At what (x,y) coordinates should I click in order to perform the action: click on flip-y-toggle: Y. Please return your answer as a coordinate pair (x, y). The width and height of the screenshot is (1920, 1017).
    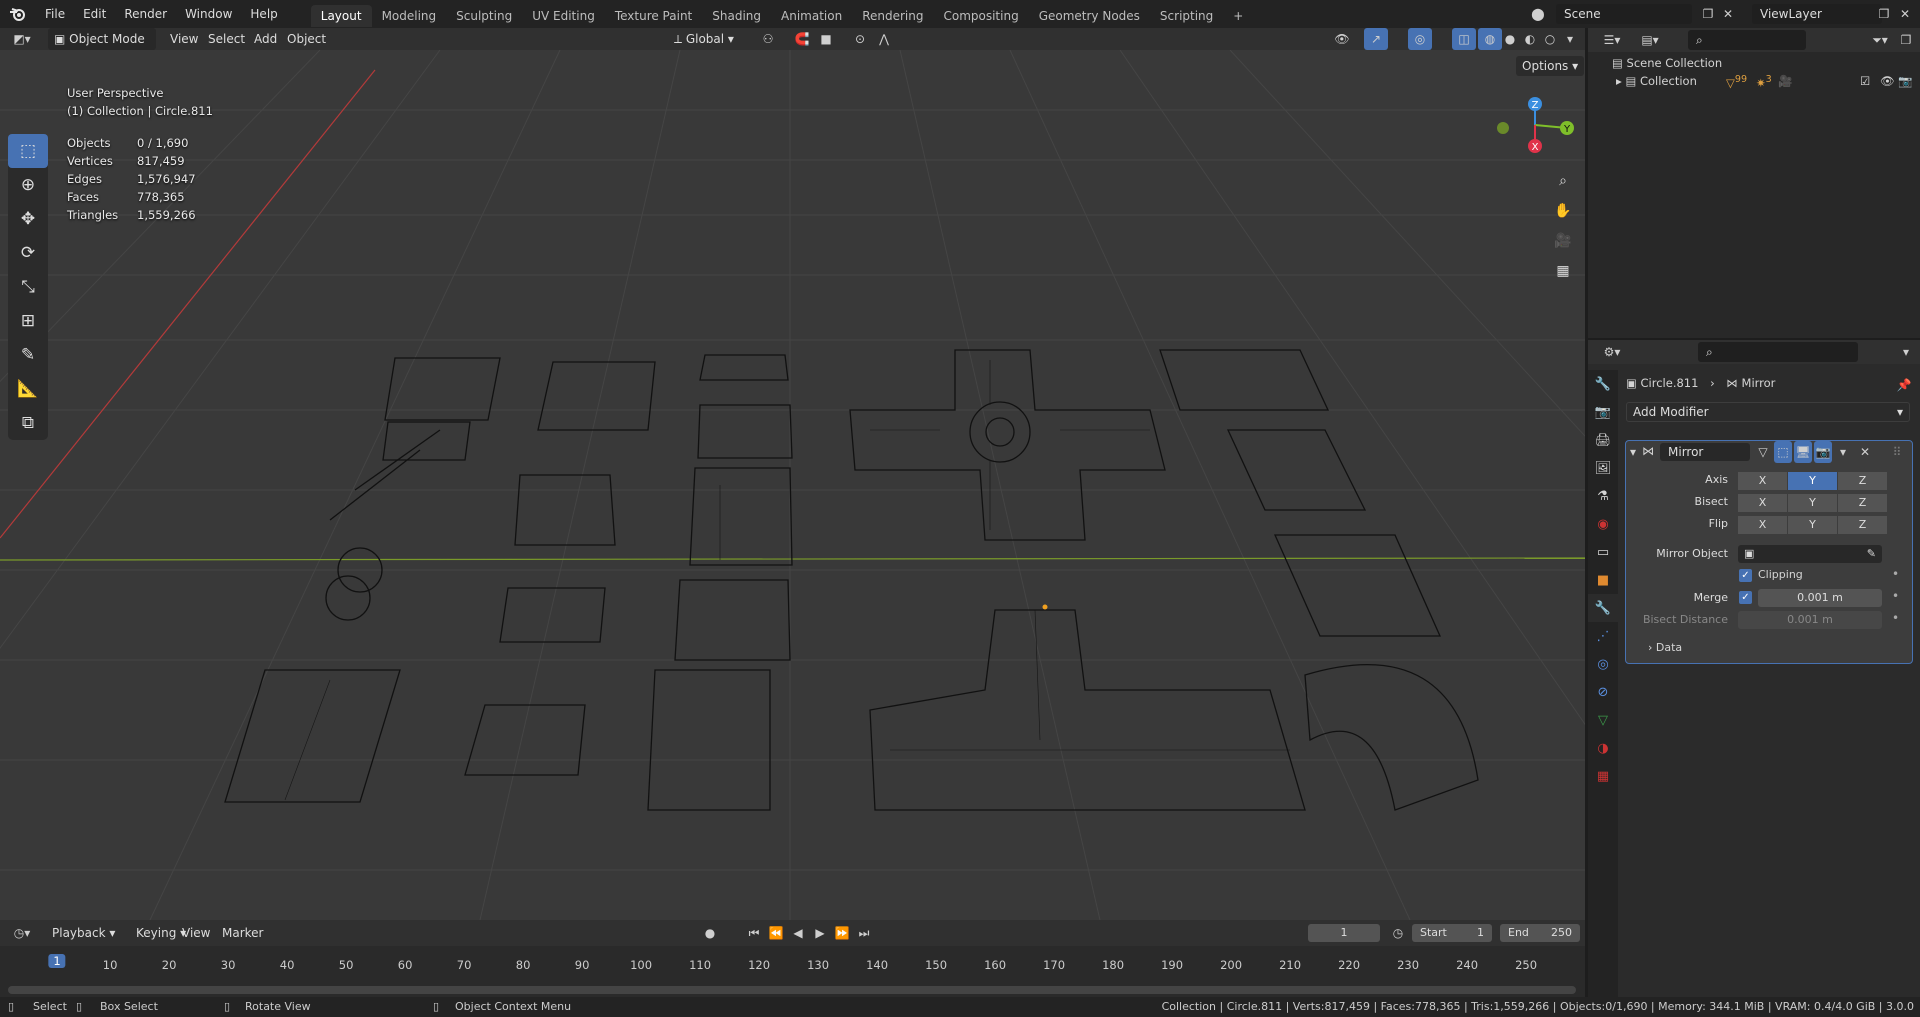
    Looking at the image, I should click on (1812, 525).